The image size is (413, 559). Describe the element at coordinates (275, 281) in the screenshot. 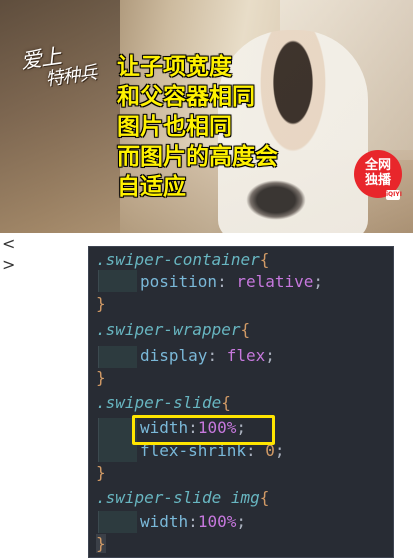

I see `css-value: relative` at that location.